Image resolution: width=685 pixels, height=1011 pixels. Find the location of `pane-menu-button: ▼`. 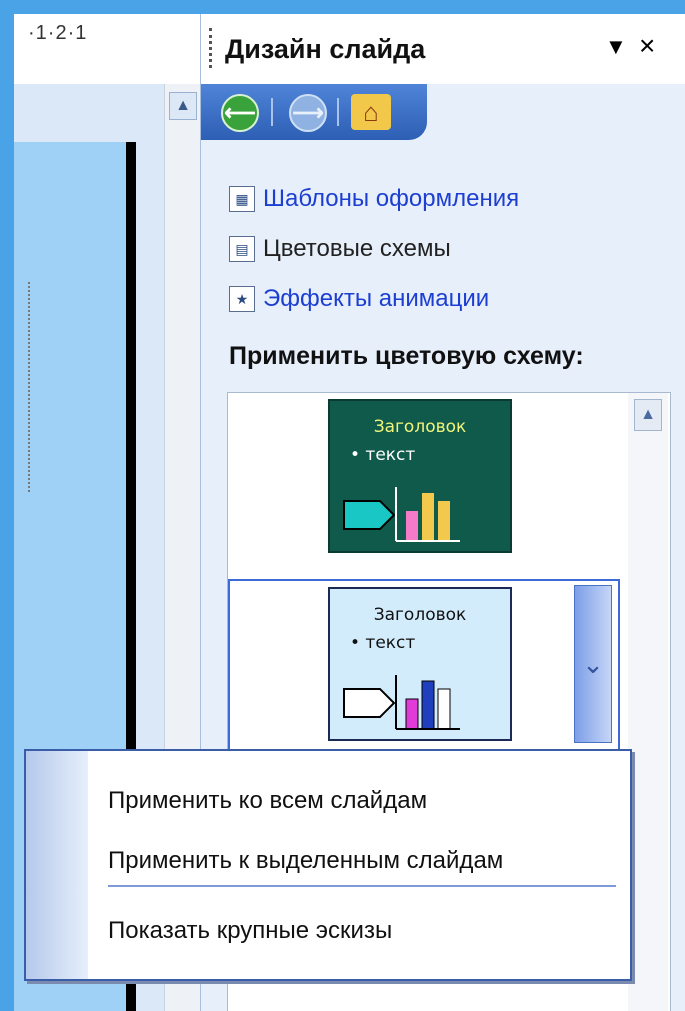

pane-menu-button: ▼ is located at coordinates (616, 47).